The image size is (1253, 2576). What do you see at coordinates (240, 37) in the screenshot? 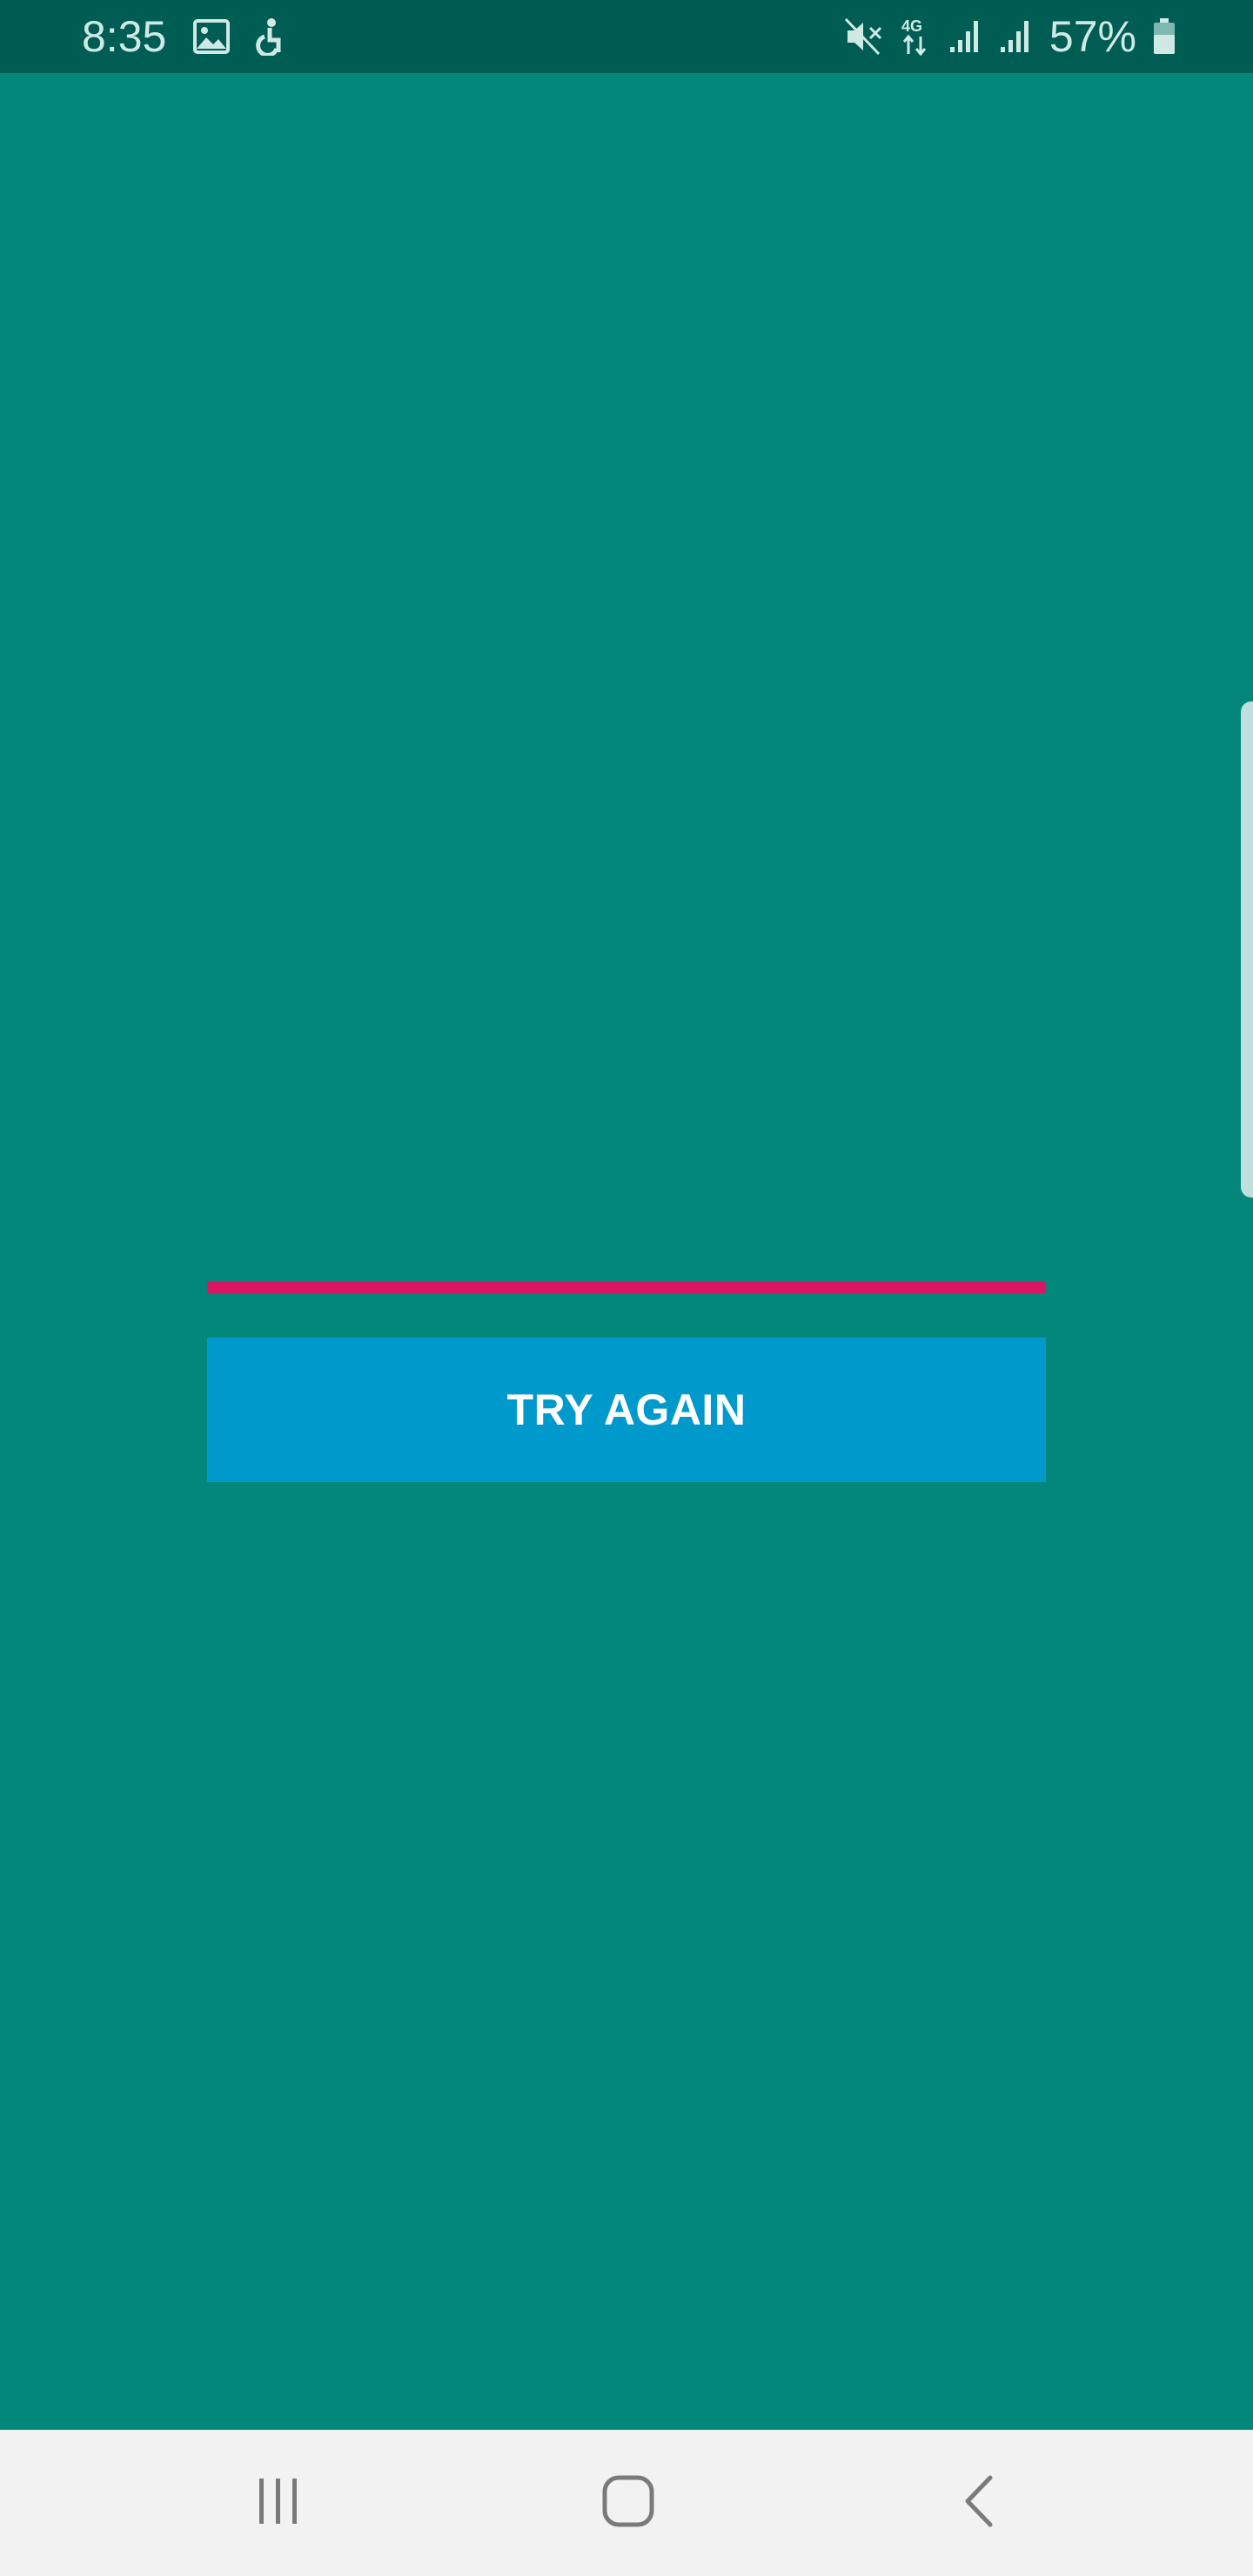
I see `status-notification-icons` at bounding box center [240, 37].